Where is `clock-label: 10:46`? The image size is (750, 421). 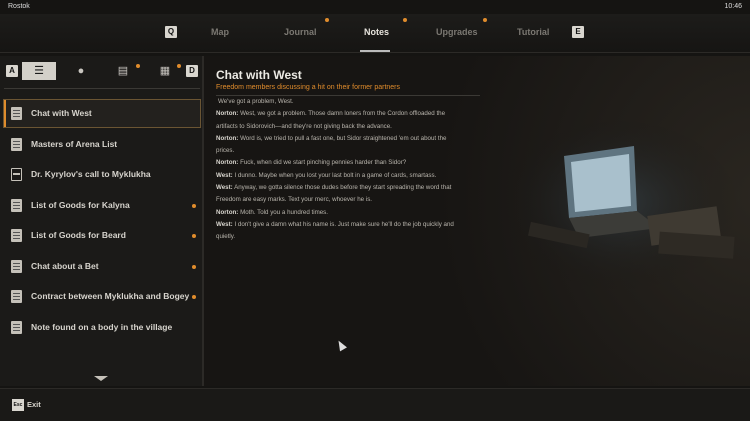
clock-label: 10:46 is located at coordinates (733, 6).